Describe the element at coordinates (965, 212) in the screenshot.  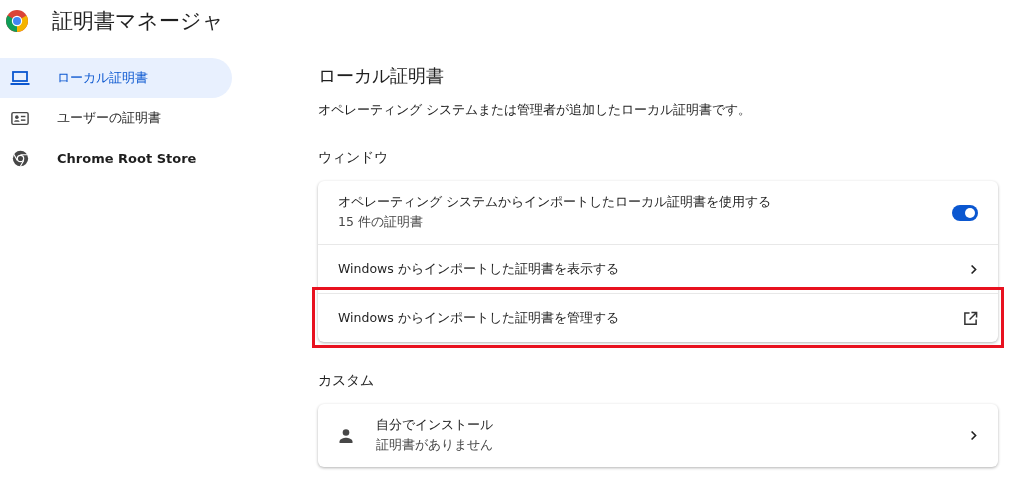
I see `toggle-switch` at that location.